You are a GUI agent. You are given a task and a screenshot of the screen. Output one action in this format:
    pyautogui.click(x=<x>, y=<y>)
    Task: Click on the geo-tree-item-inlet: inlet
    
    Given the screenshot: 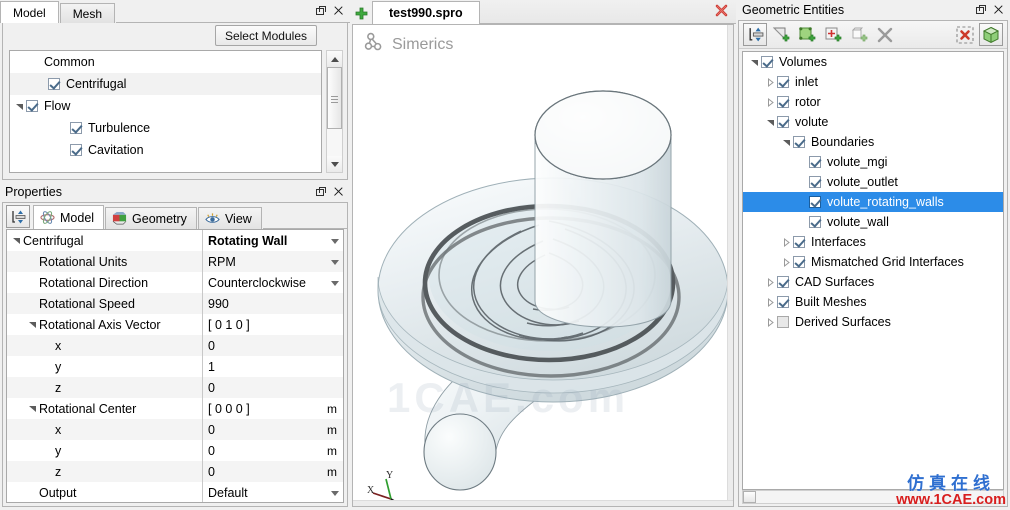 What is the action you would take?
    pyautogui.click(x=873, y=82)
    